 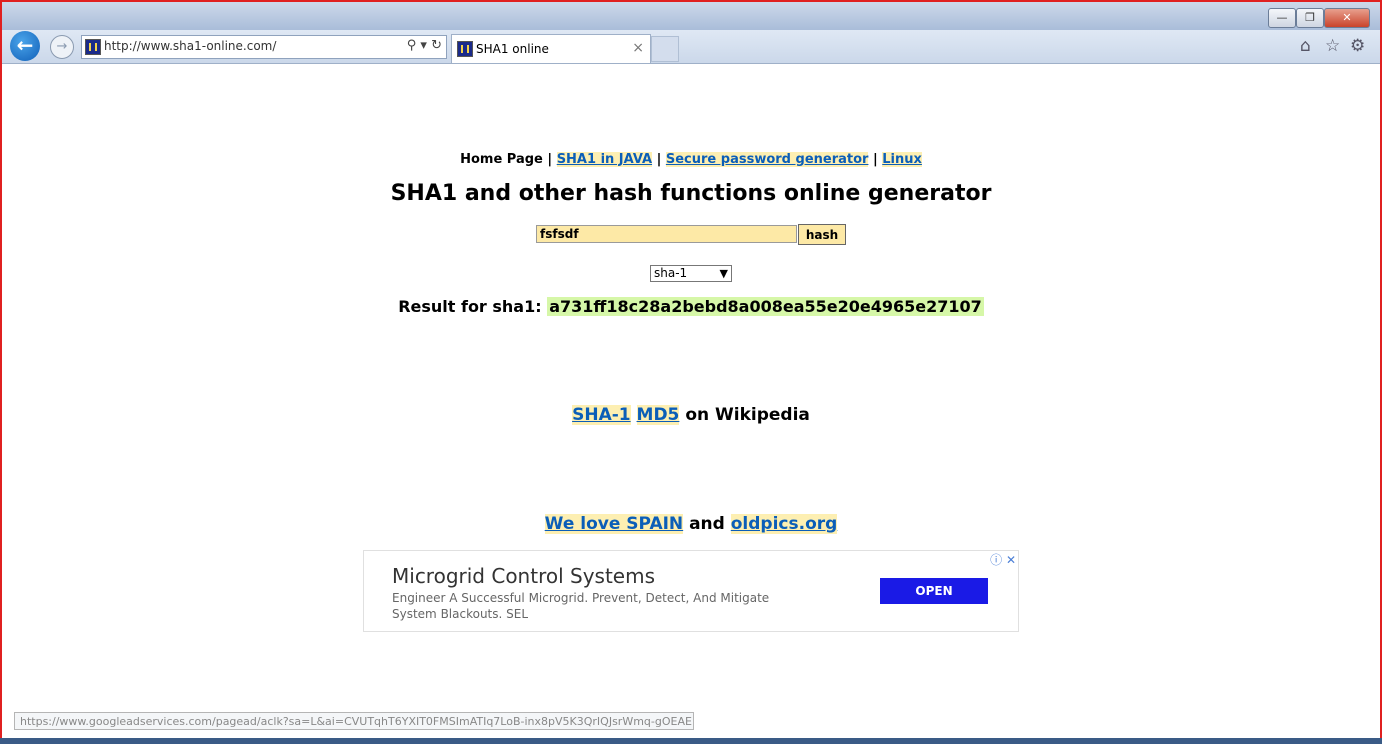 I want to click on tab-title: SHA1 online, so click(x=512, y=49).